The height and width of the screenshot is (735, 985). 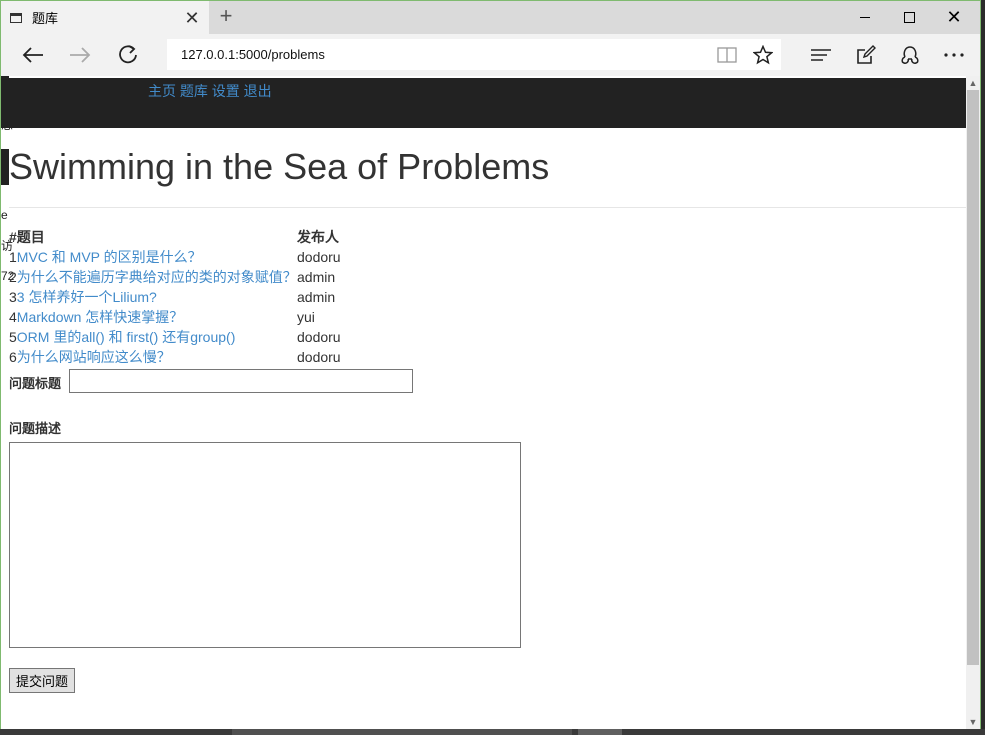 I want to click on problem-id: 2, so click(x=13, y=277).